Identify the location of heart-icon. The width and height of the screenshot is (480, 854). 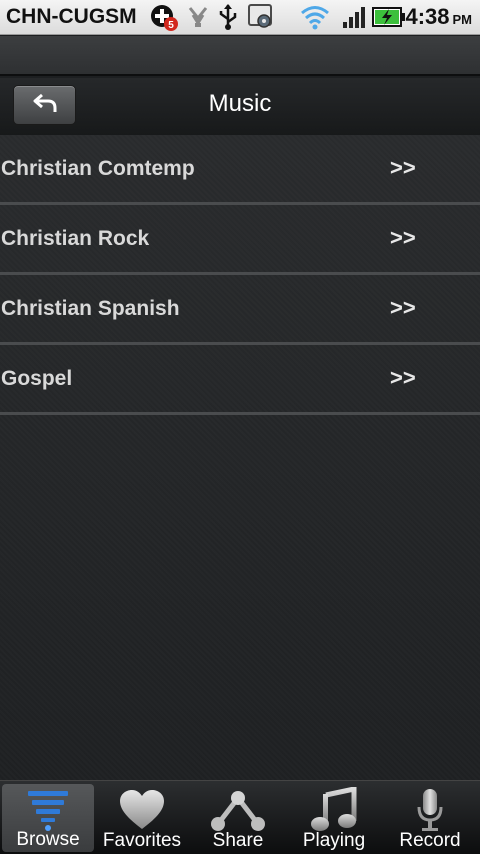
(142, 810).